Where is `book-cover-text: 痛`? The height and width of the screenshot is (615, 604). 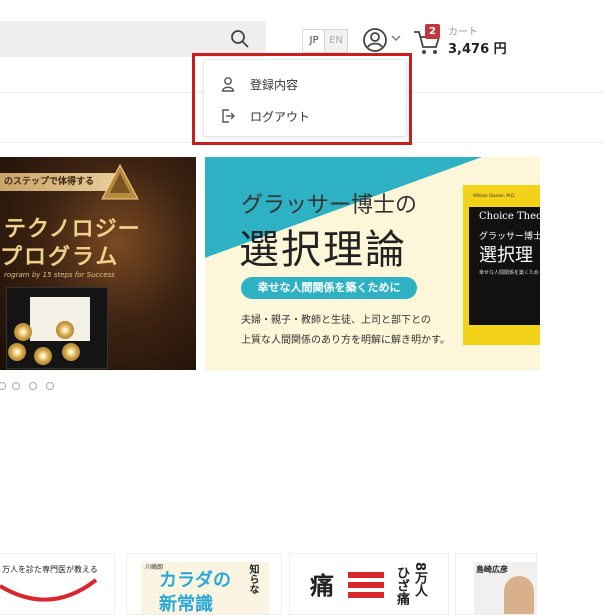 book-cover-text: 痛 is located at coordinates (322, 586).